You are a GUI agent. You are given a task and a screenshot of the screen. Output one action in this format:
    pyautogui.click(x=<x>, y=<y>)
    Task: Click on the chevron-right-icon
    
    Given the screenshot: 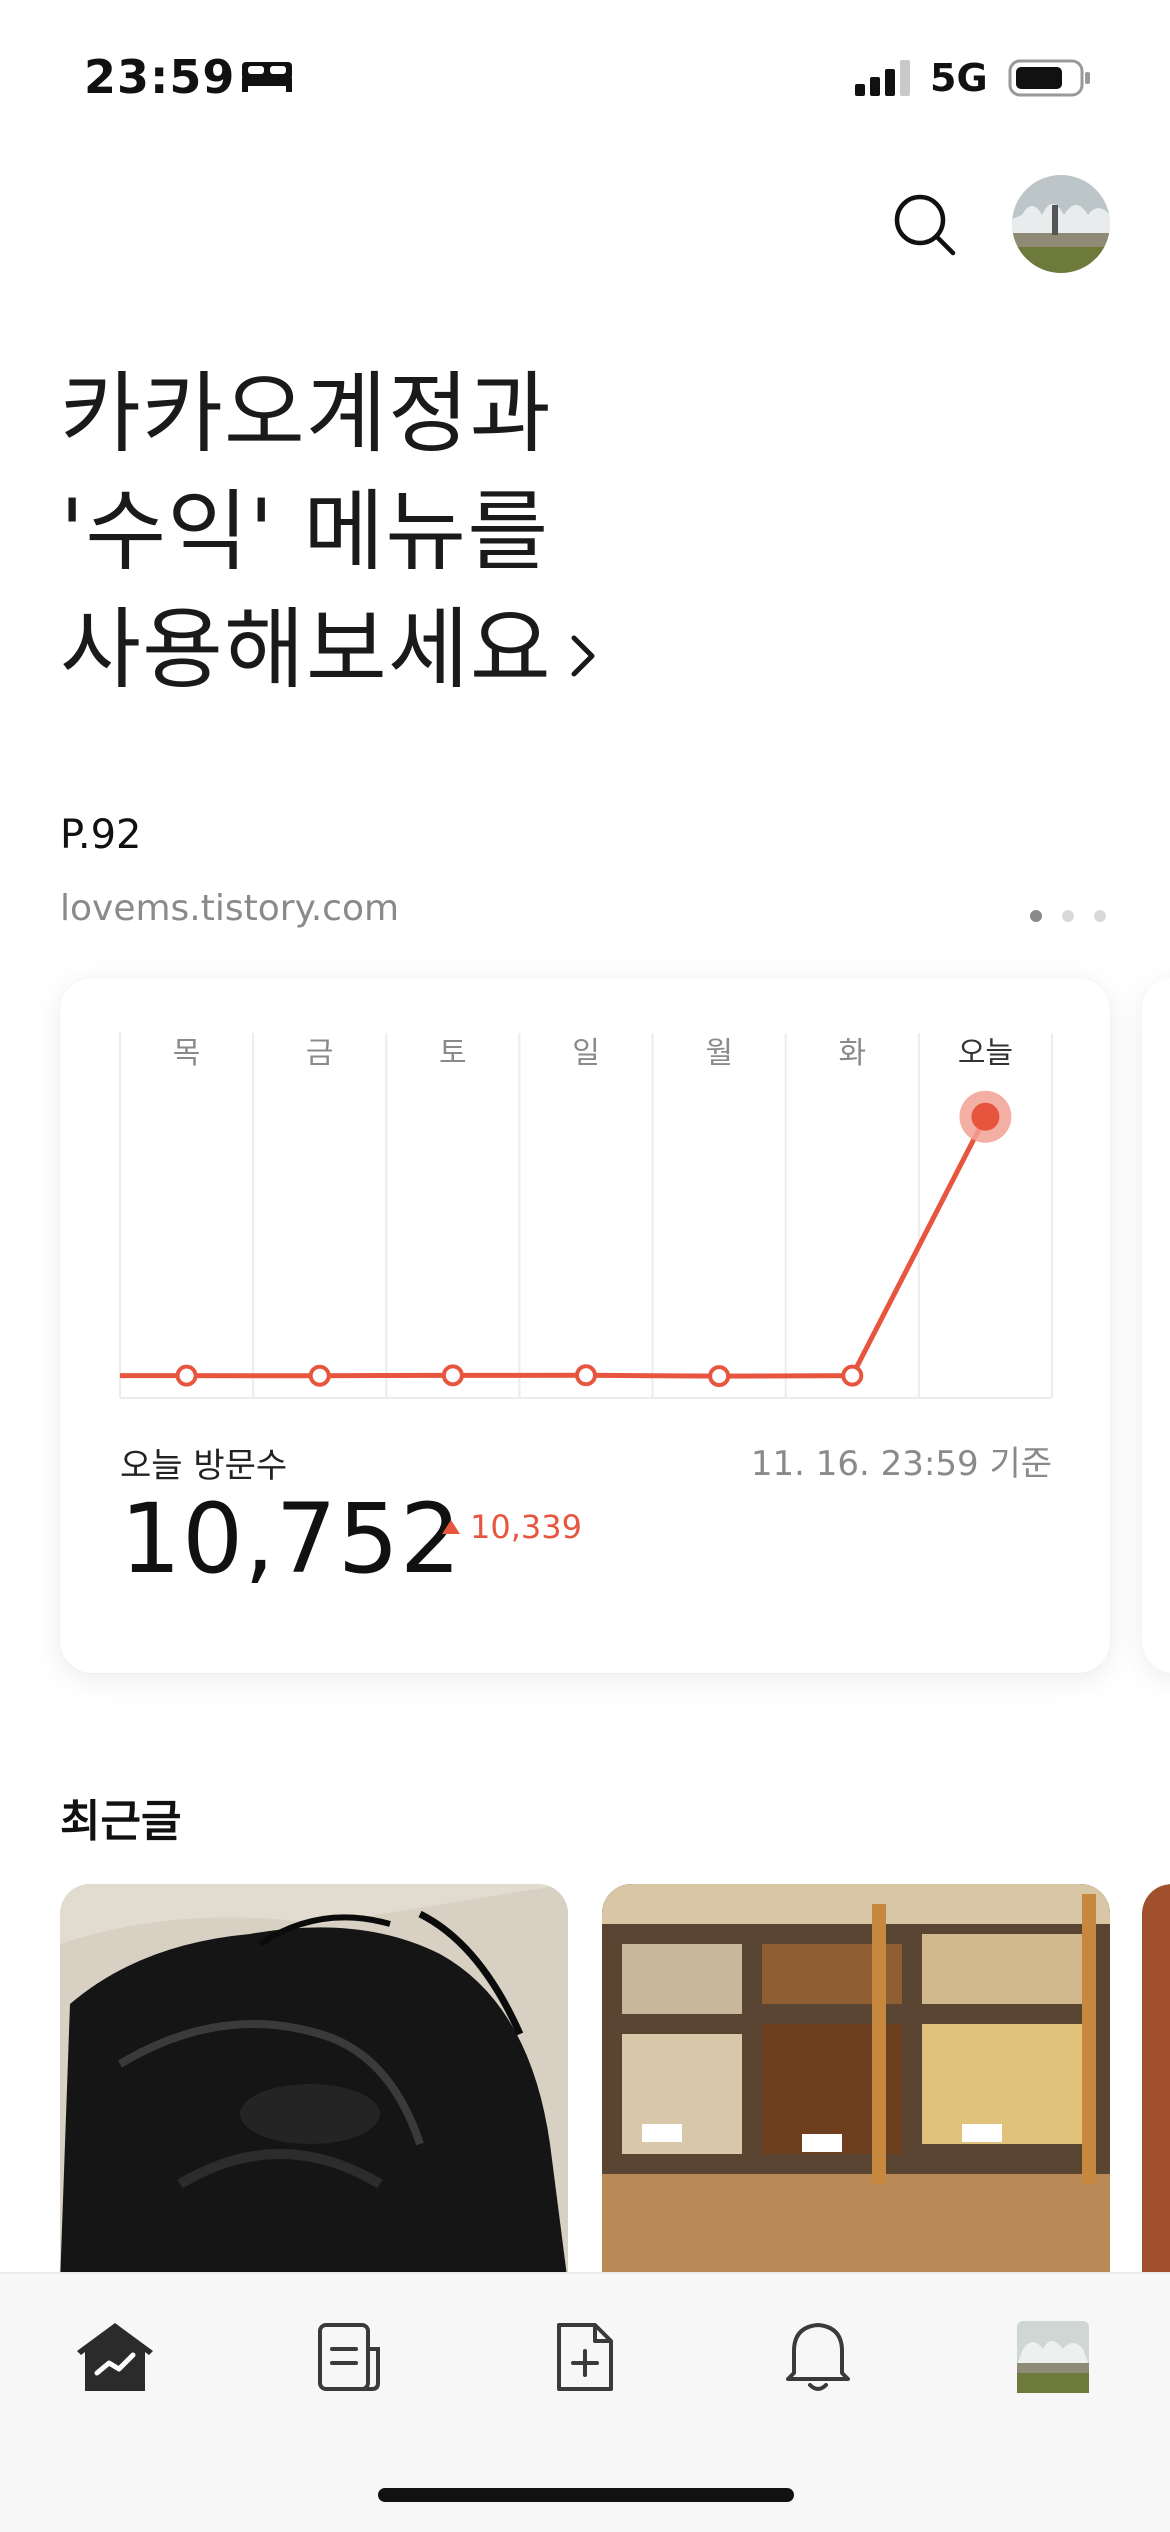 What is the action you would take?
    pyautogui.click(x=583, y=656)
    